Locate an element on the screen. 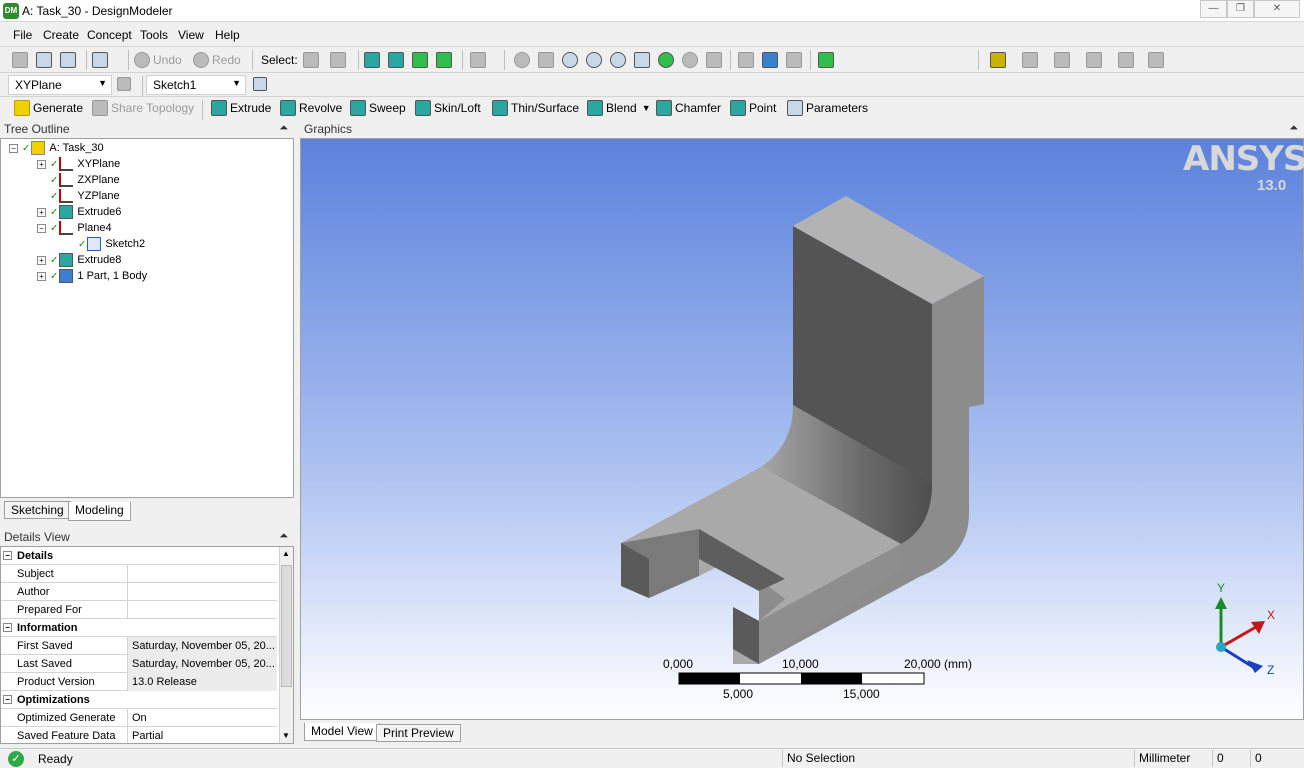 This screenshot has height=768, width=1304. tree-node-extrude6: + ✓ Extrude6 is located at coordinates (79, 212).